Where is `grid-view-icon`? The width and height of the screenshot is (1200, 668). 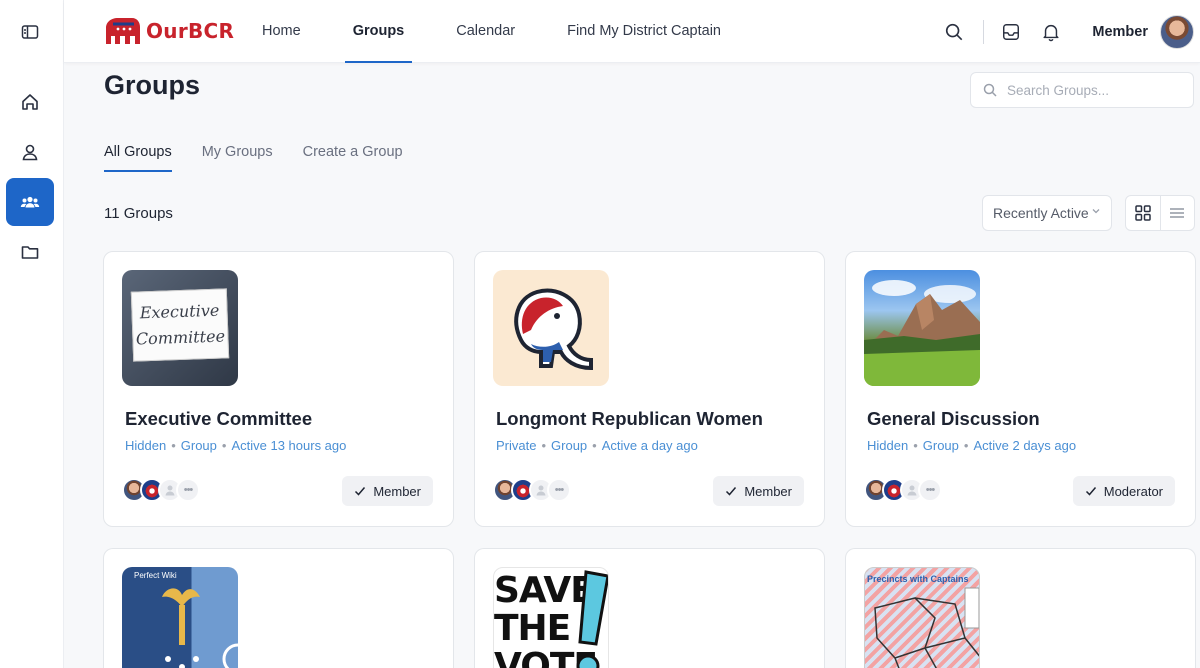 grid-view-icon is located at coordinates (1143, 213).